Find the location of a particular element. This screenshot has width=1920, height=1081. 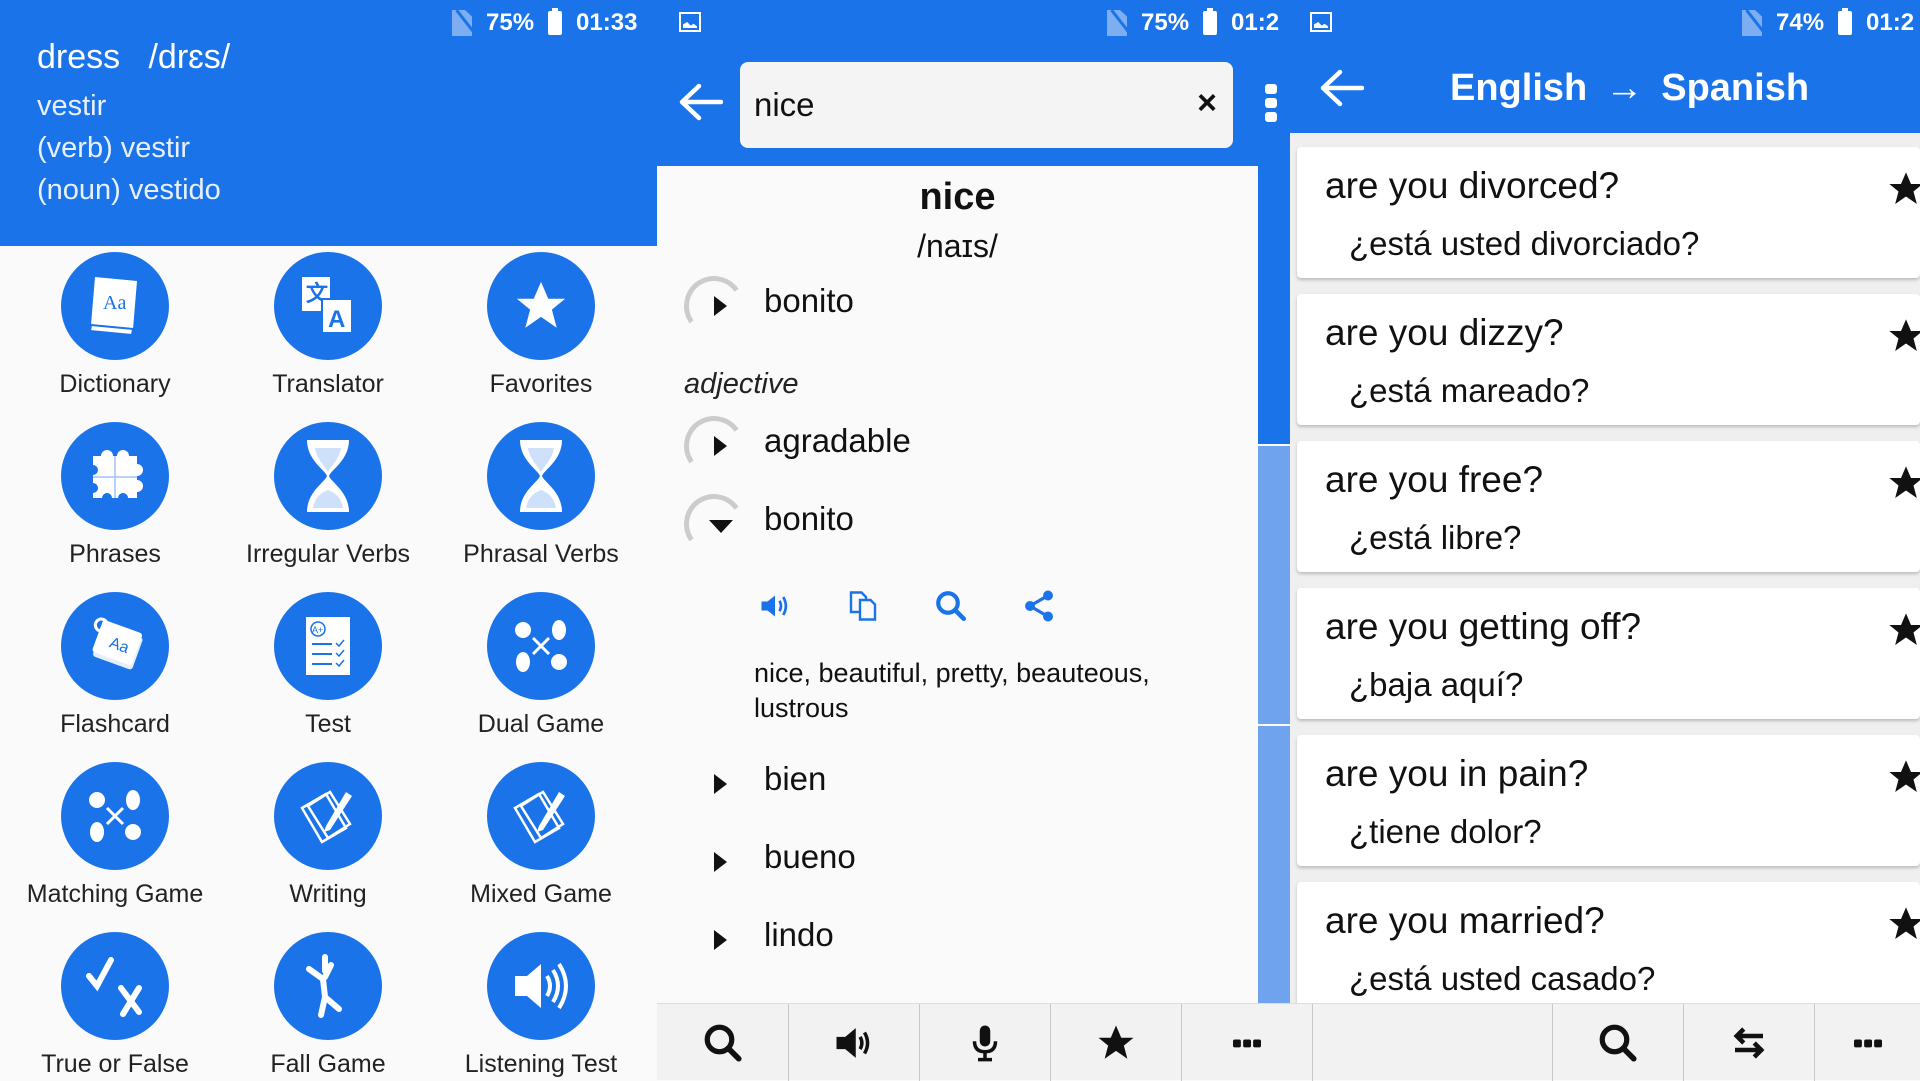

puzzle-icon is located at coordinates (115, 476).